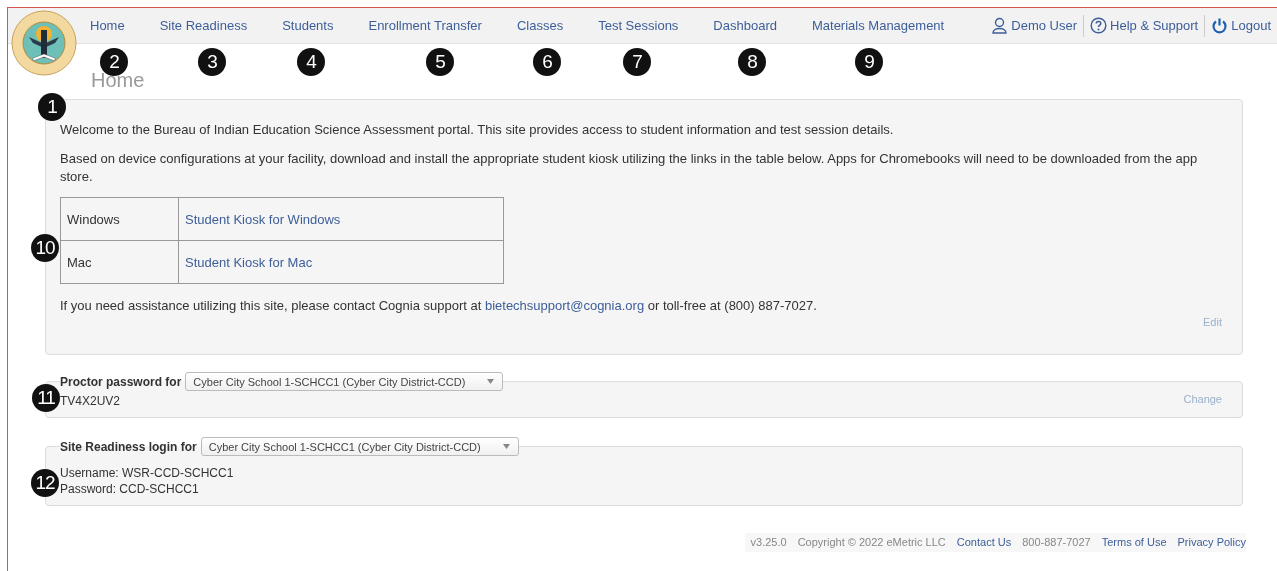 Image resolution: width=1277 pixels, height=571 pixels. Describe the element at coordinates (90, 401) in the screenshot. I see `proctor-password-value: TV4X2UV2` at that location.